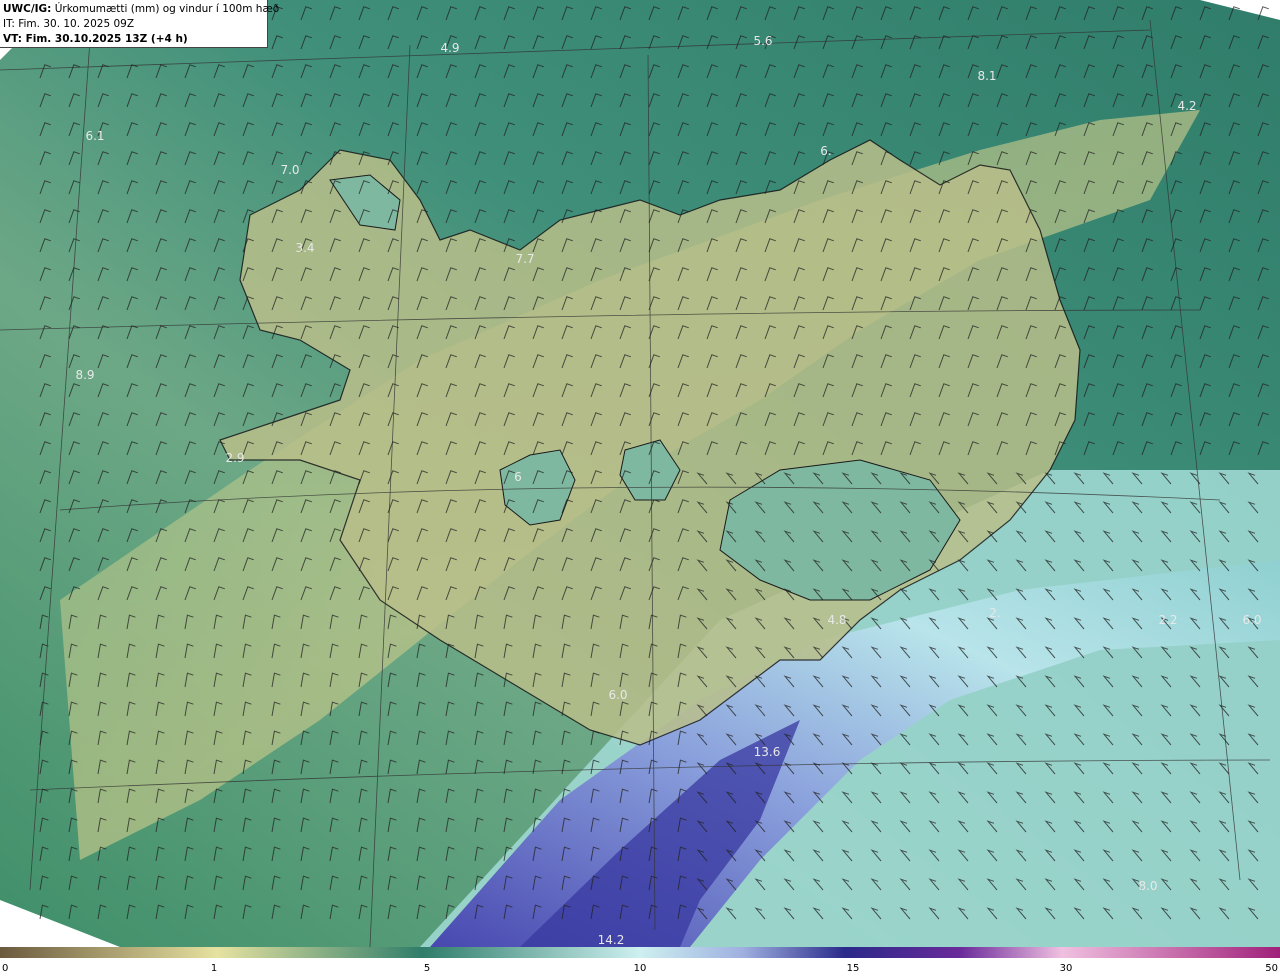 This screenshot has height=978, width=1280. I want to click on map-value-label: 8.0, so click(1147, 886).